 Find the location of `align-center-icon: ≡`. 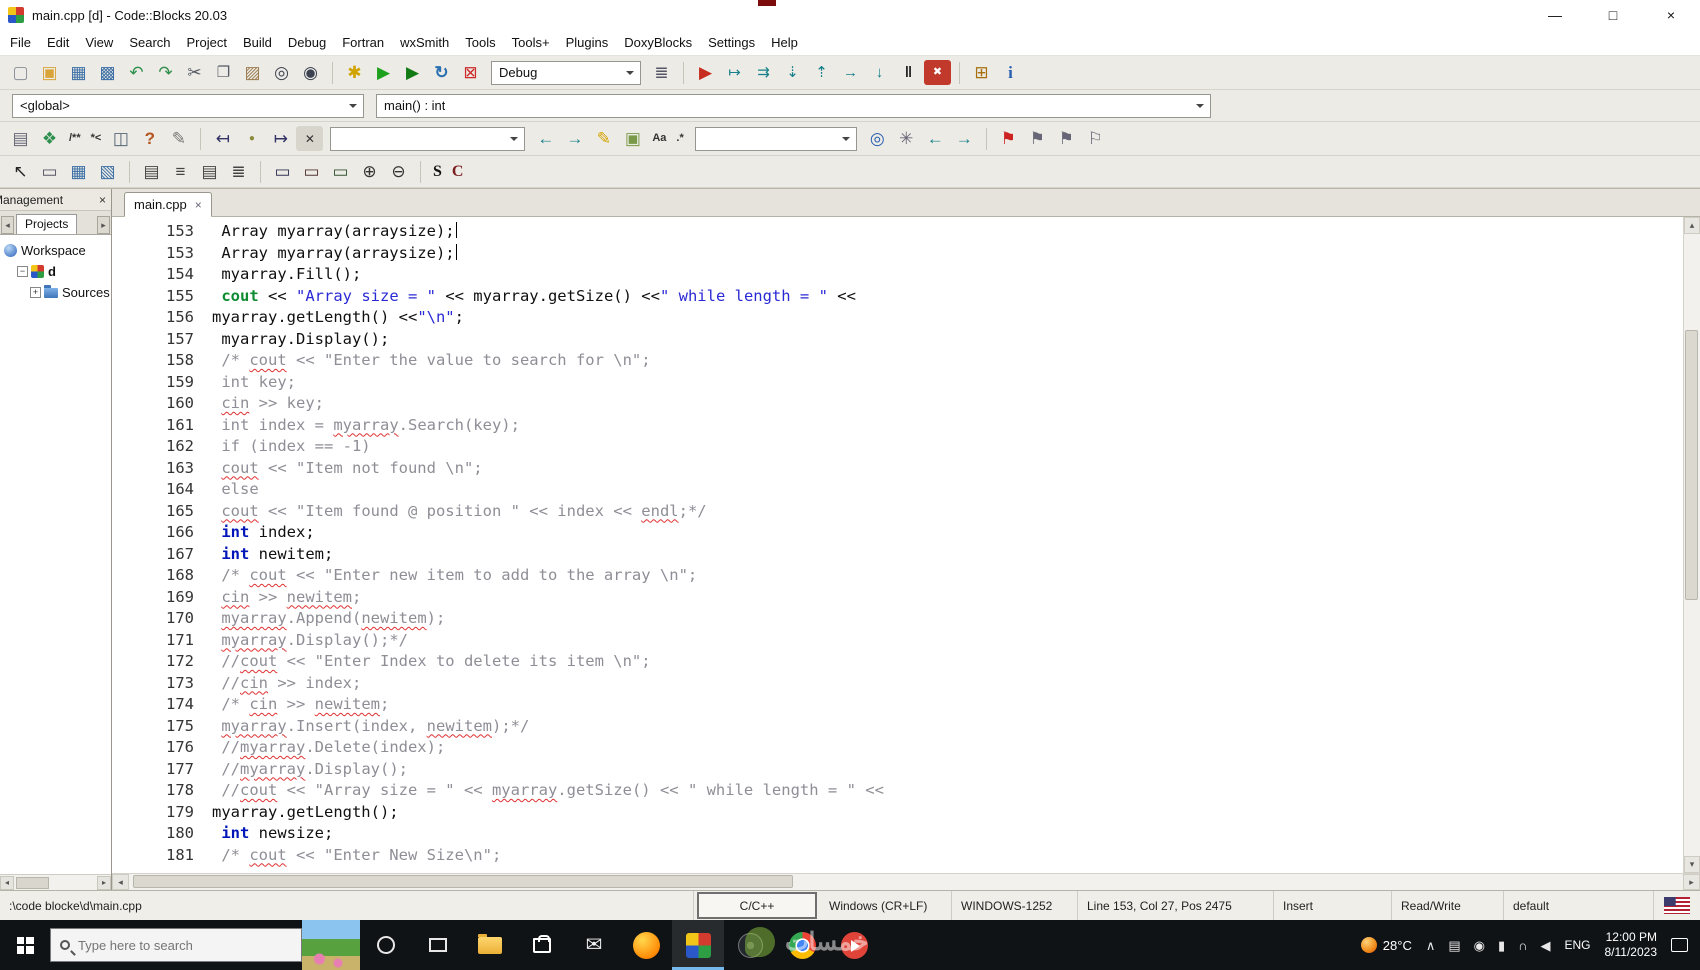

align-center-icon: ≡ is located at coordinates (180, 171).